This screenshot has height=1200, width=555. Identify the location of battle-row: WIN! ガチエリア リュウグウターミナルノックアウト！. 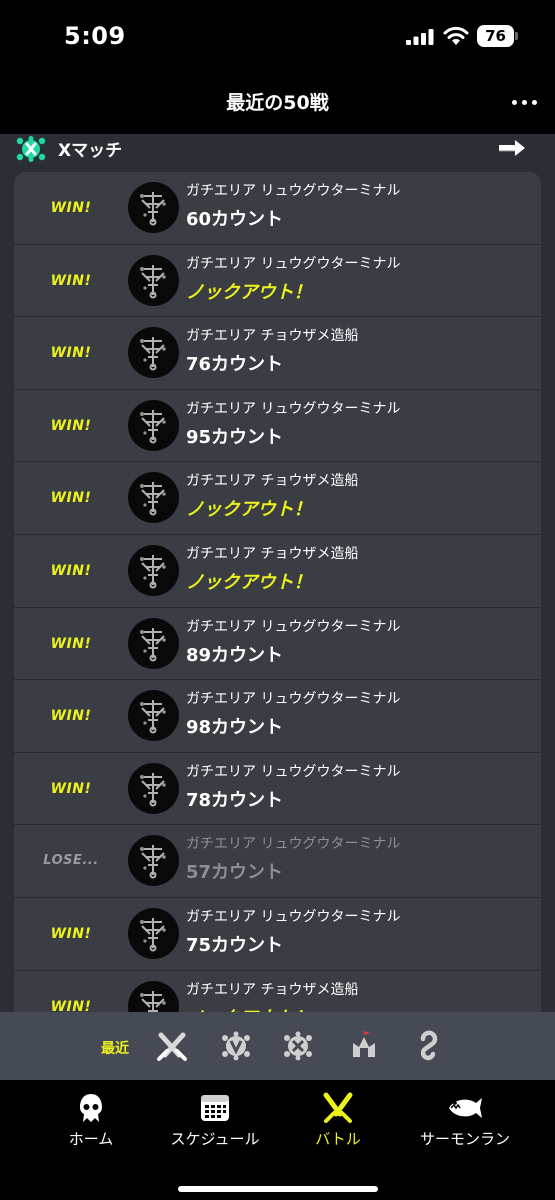
(277, 281).